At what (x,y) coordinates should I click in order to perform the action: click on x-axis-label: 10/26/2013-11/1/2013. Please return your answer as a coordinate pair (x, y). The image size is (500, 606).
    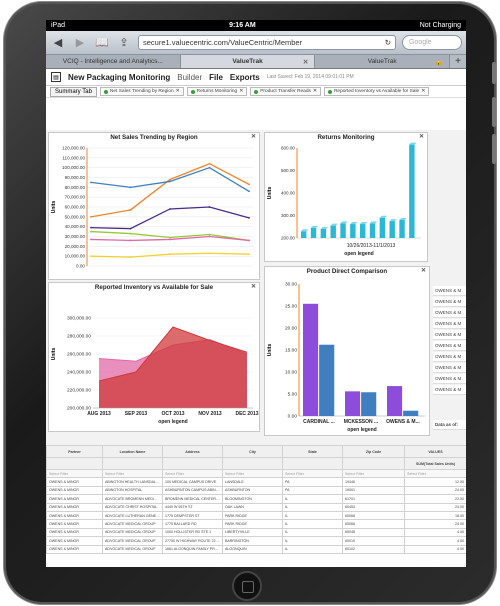
    Looking at the image, I should click on (371, 246).